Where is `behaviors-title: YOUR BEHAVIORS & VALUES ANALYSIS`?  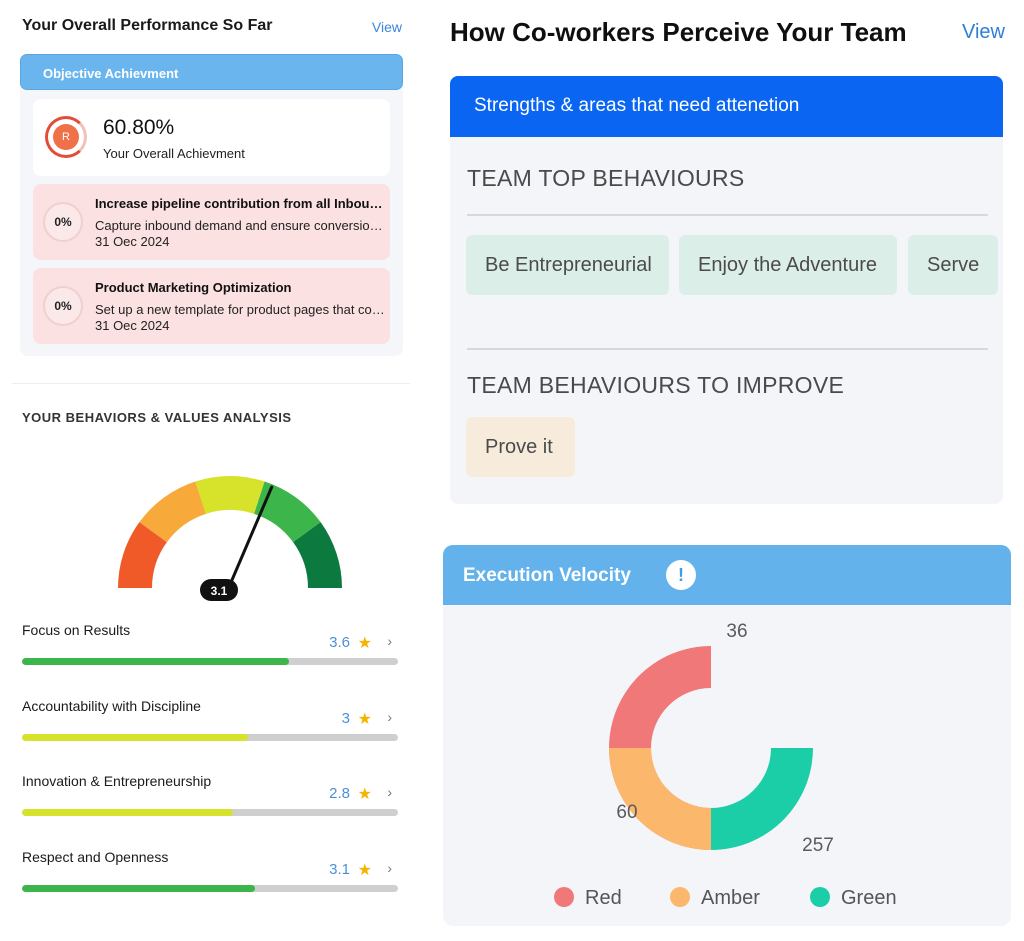 behaviors-title: YOUR BEHAVIORS & VALUES ANALYSIS is located at coordinates (157, 417).